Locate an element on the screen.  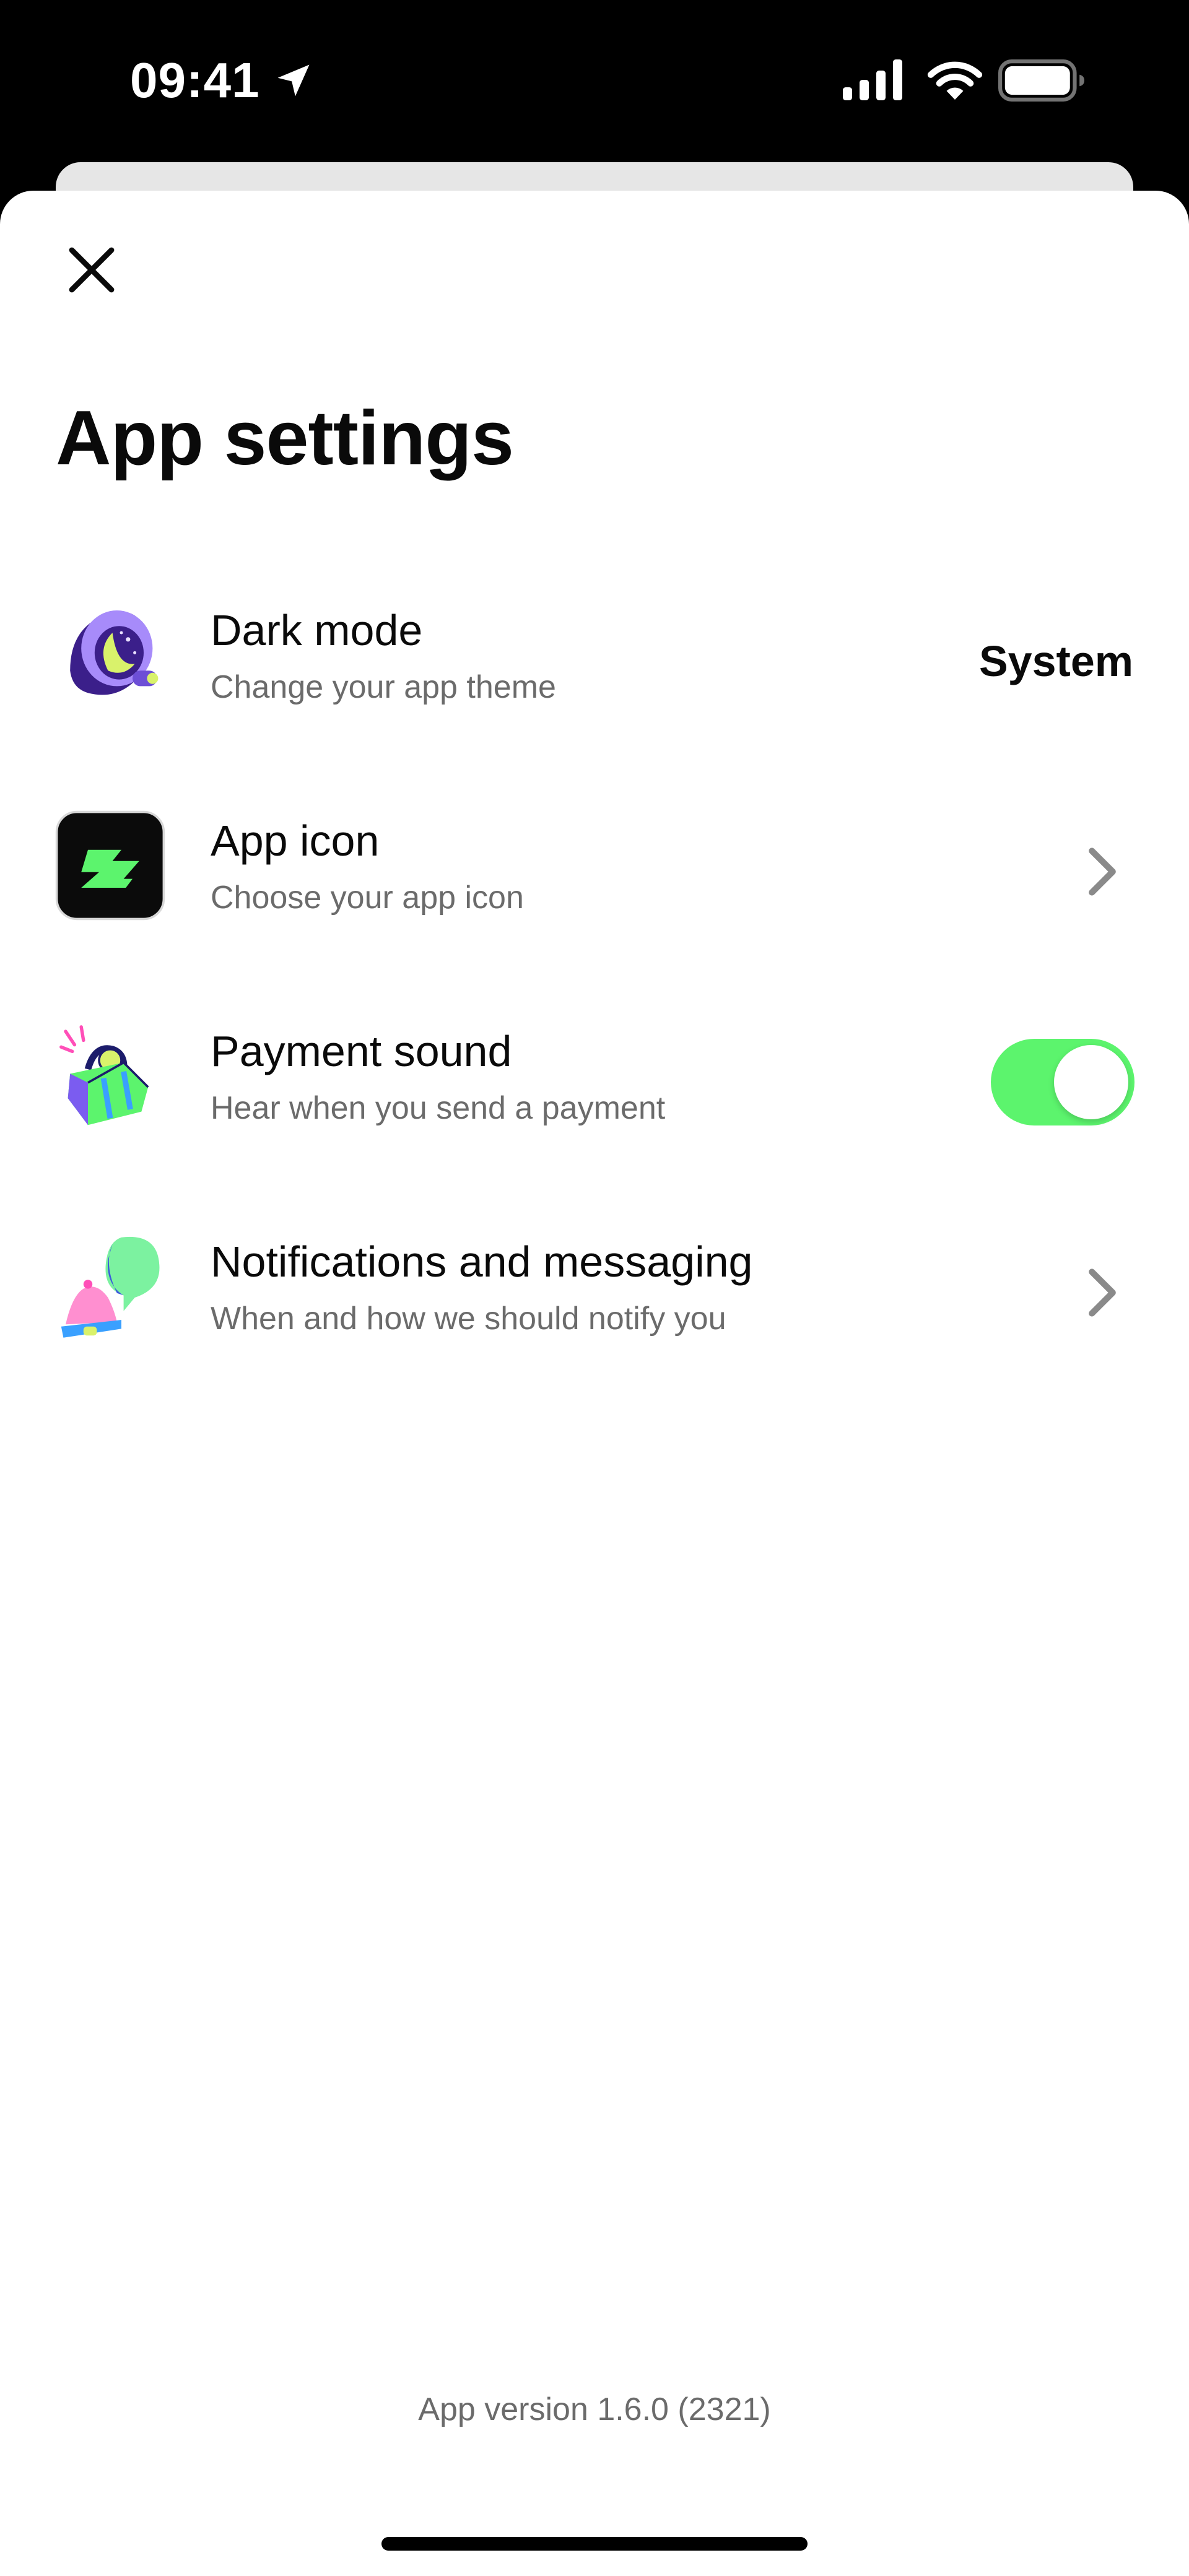
home-indicator is located at coordinates (594, 2544).